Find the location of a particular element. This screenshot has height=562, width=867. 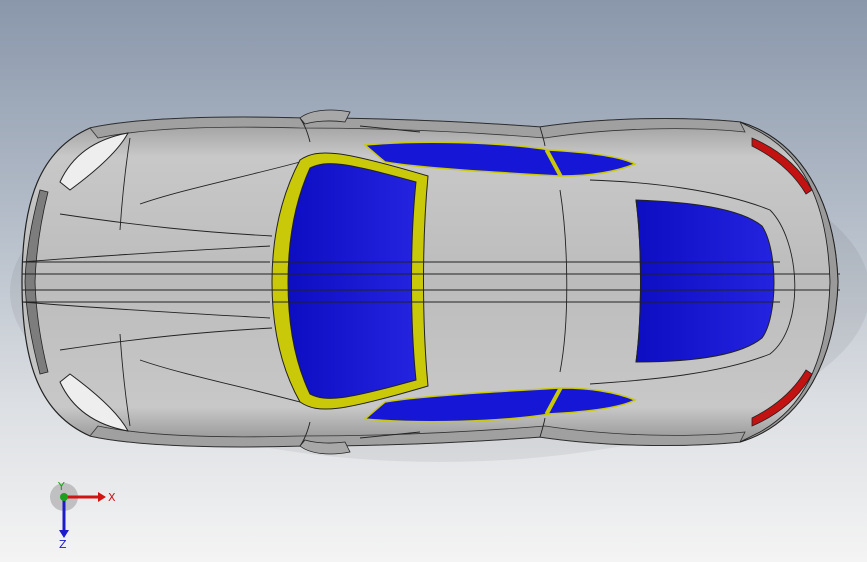

windshield-glass is located at coordinates (352, 281).